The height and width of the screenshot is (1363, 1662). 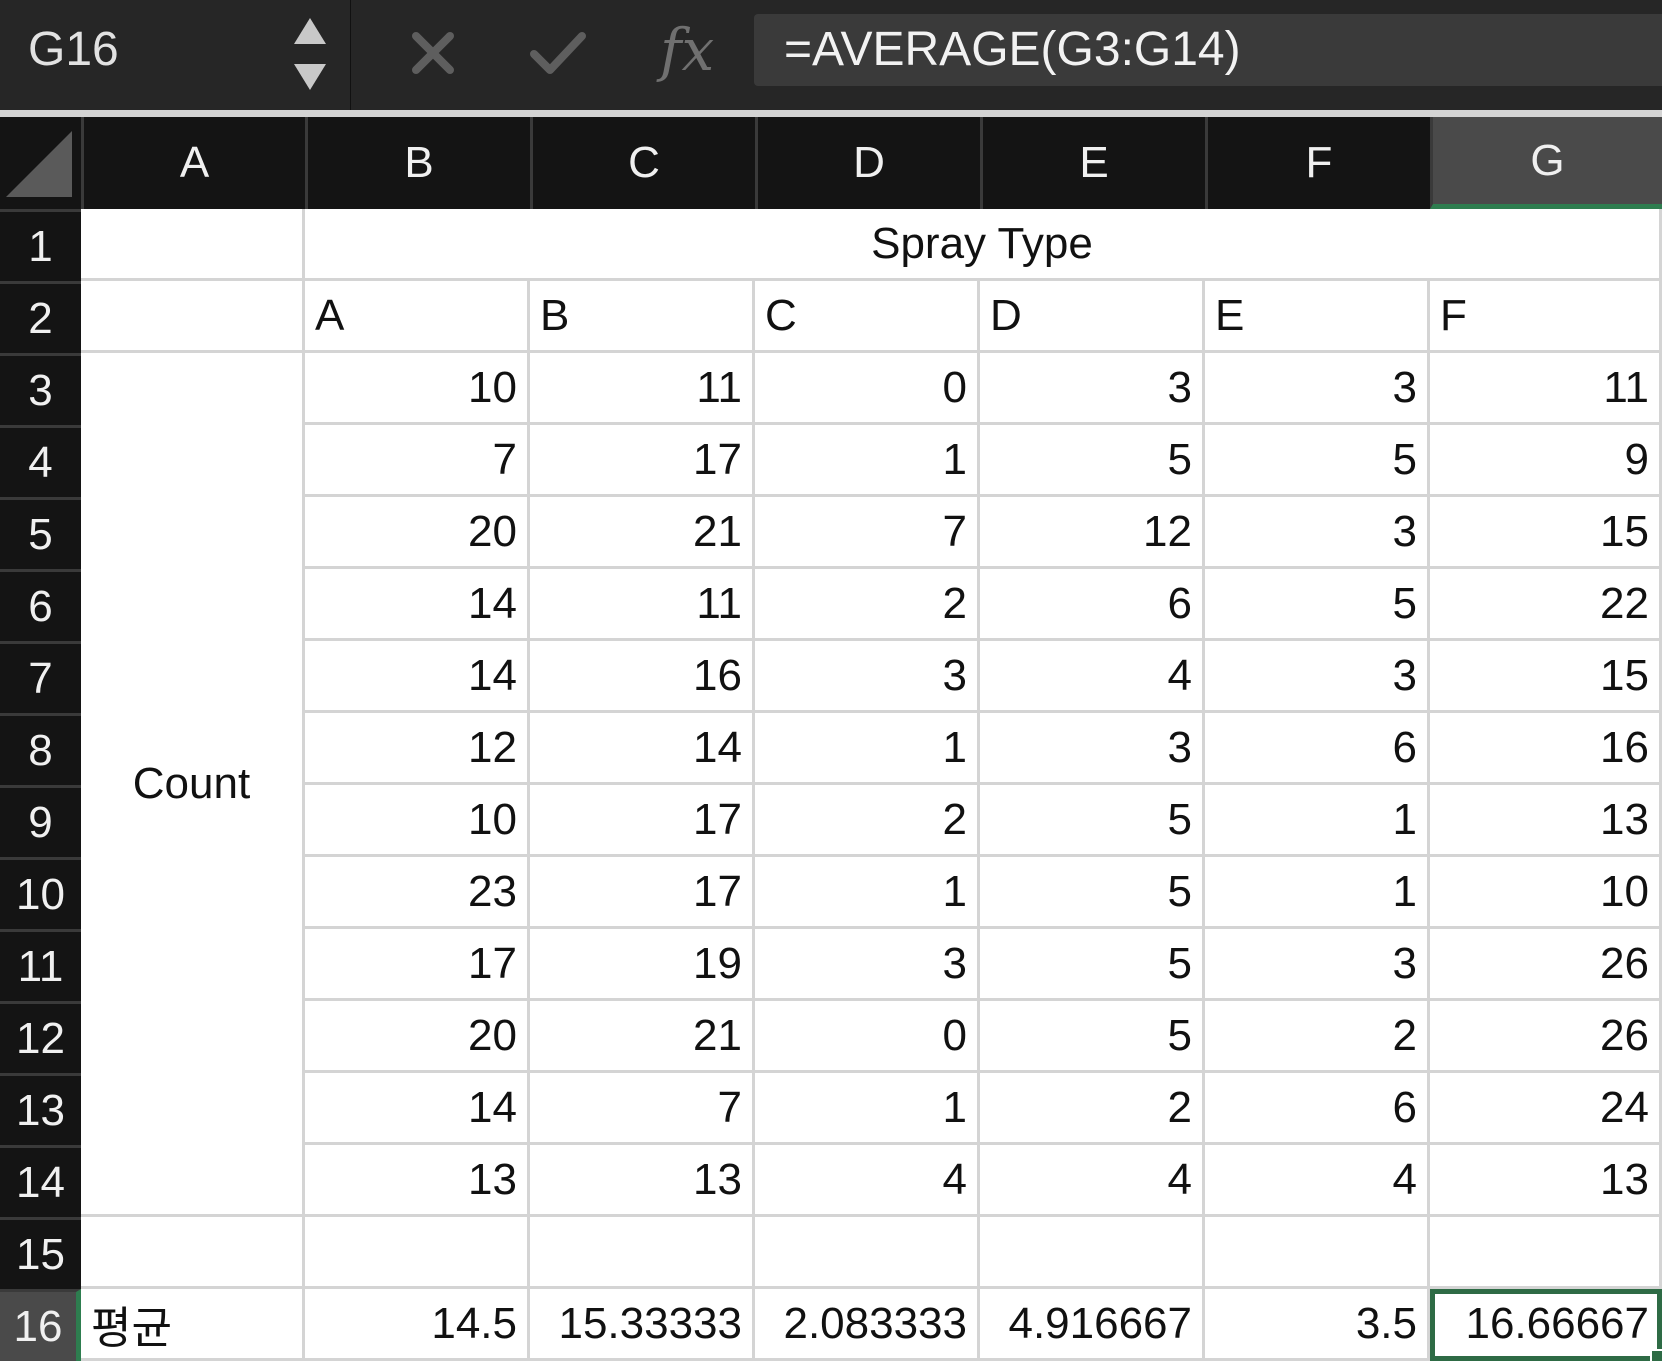 I want to click on count-cell: 9, so click(x=1546, y=461).